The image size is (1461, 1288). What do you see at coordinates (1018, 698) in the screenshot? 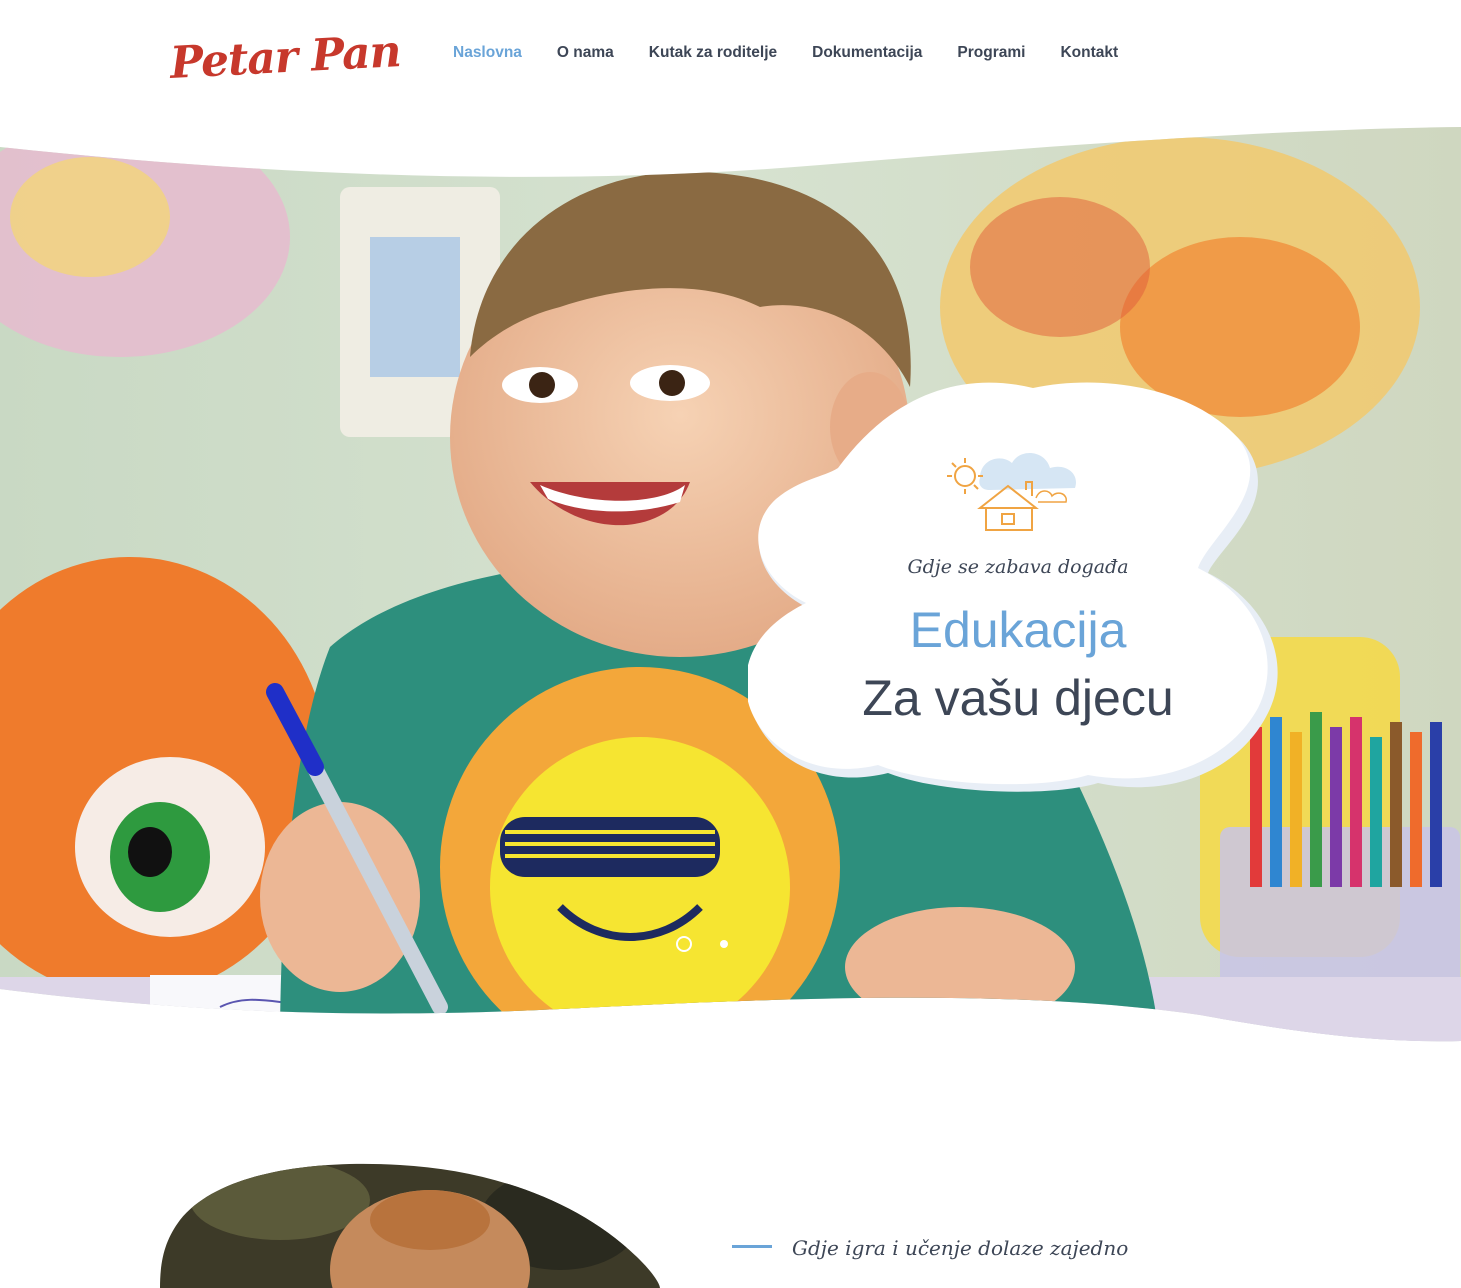
I see `hero-subtitle: Za vašu djecu` at bounding box center [1018, 698].